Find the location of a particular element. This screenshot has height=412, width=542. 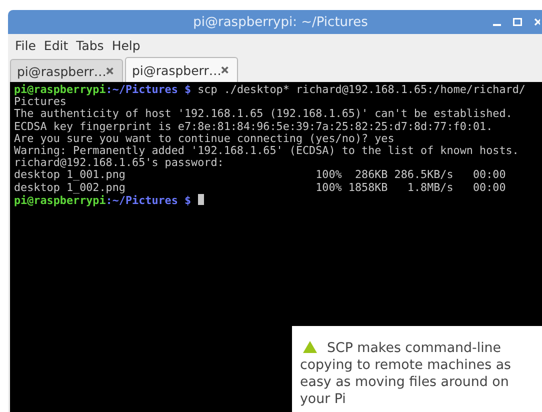

menu-item: File is located at coordinates (25, 45).